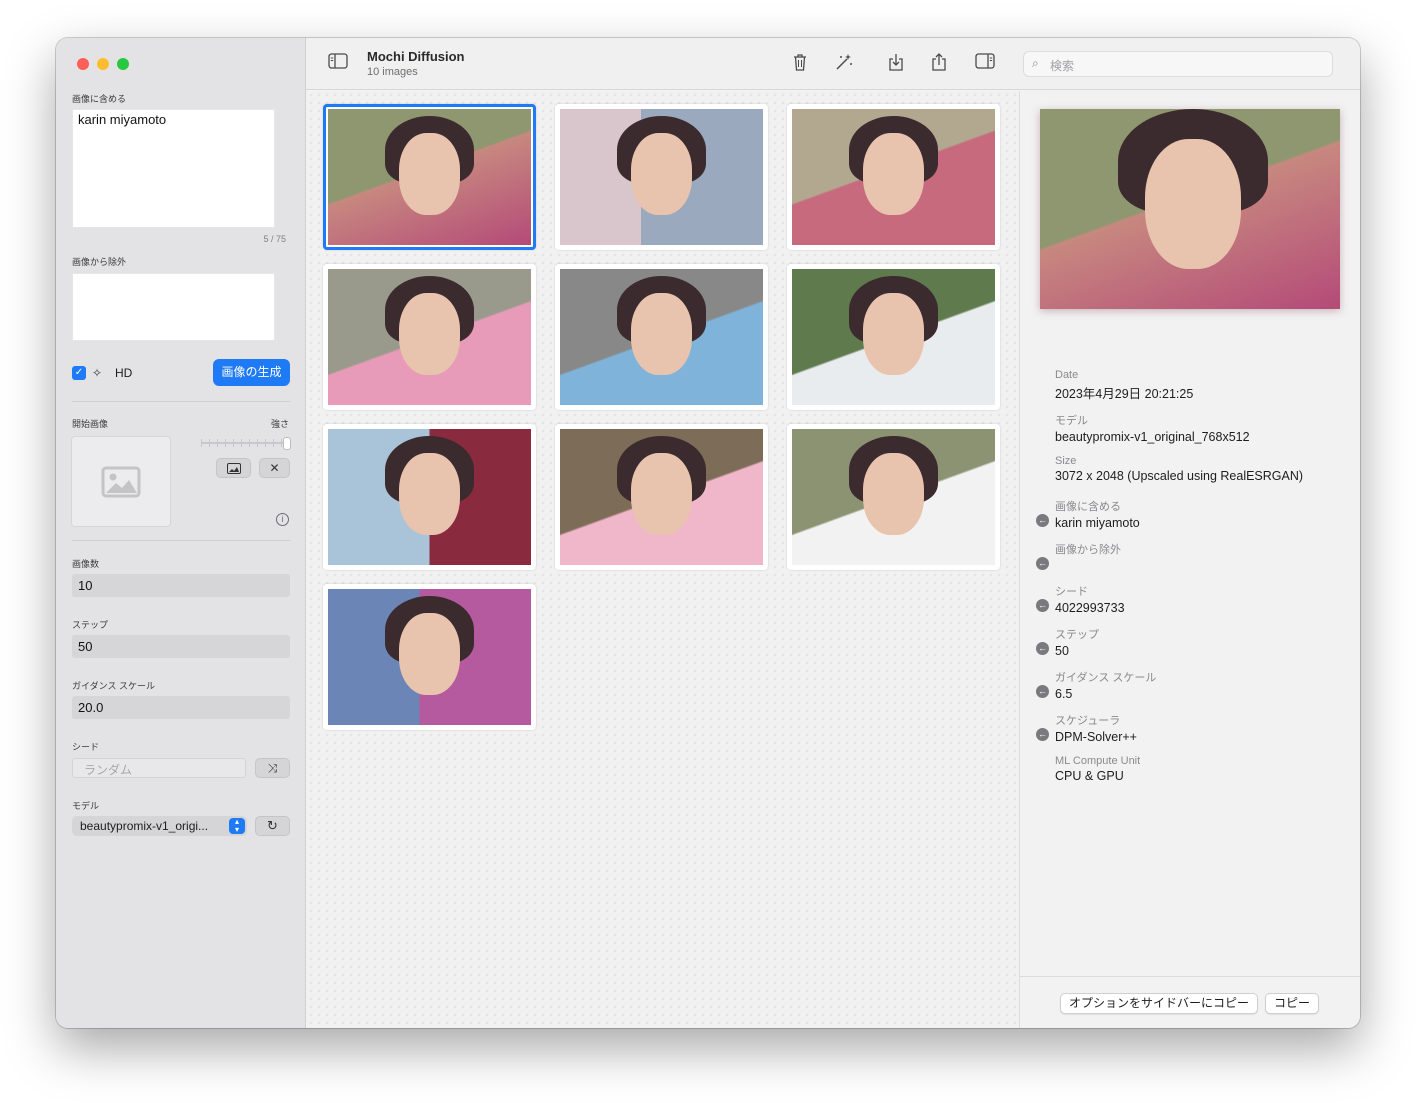 The width and height of the screenshot is (1416, 1103). Describe the element at coordinates (113, 686) in the screenshot. I see `guidance-label: ガイダンス スケール` at that location.